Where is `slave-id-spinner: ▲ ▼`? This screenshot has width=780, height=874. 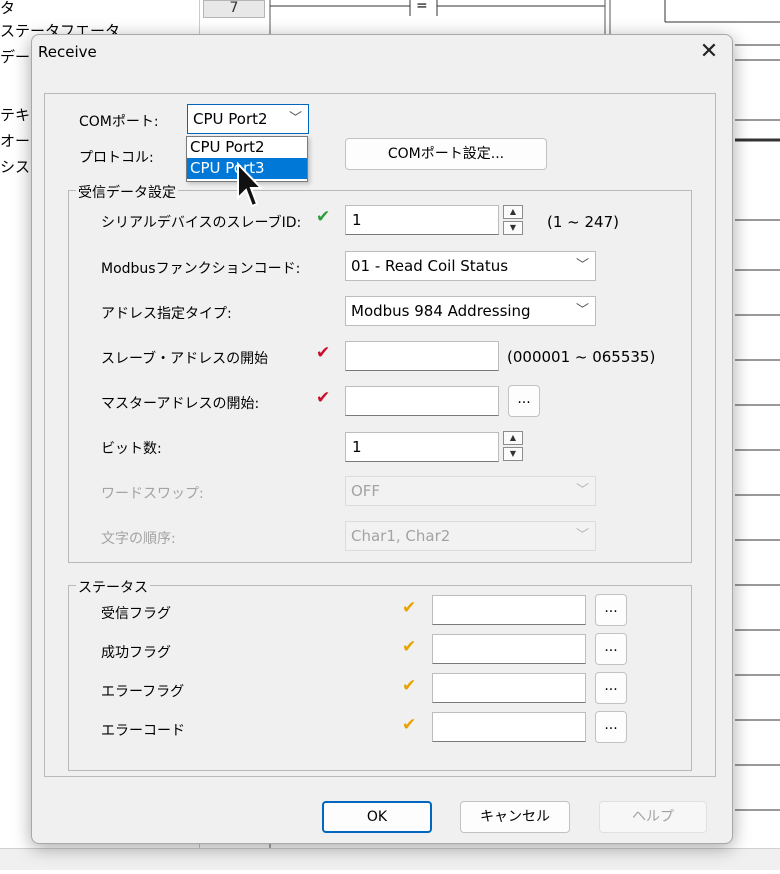 slave-id-spinner: ▲ ▼ is located at coordinates (513, 220).